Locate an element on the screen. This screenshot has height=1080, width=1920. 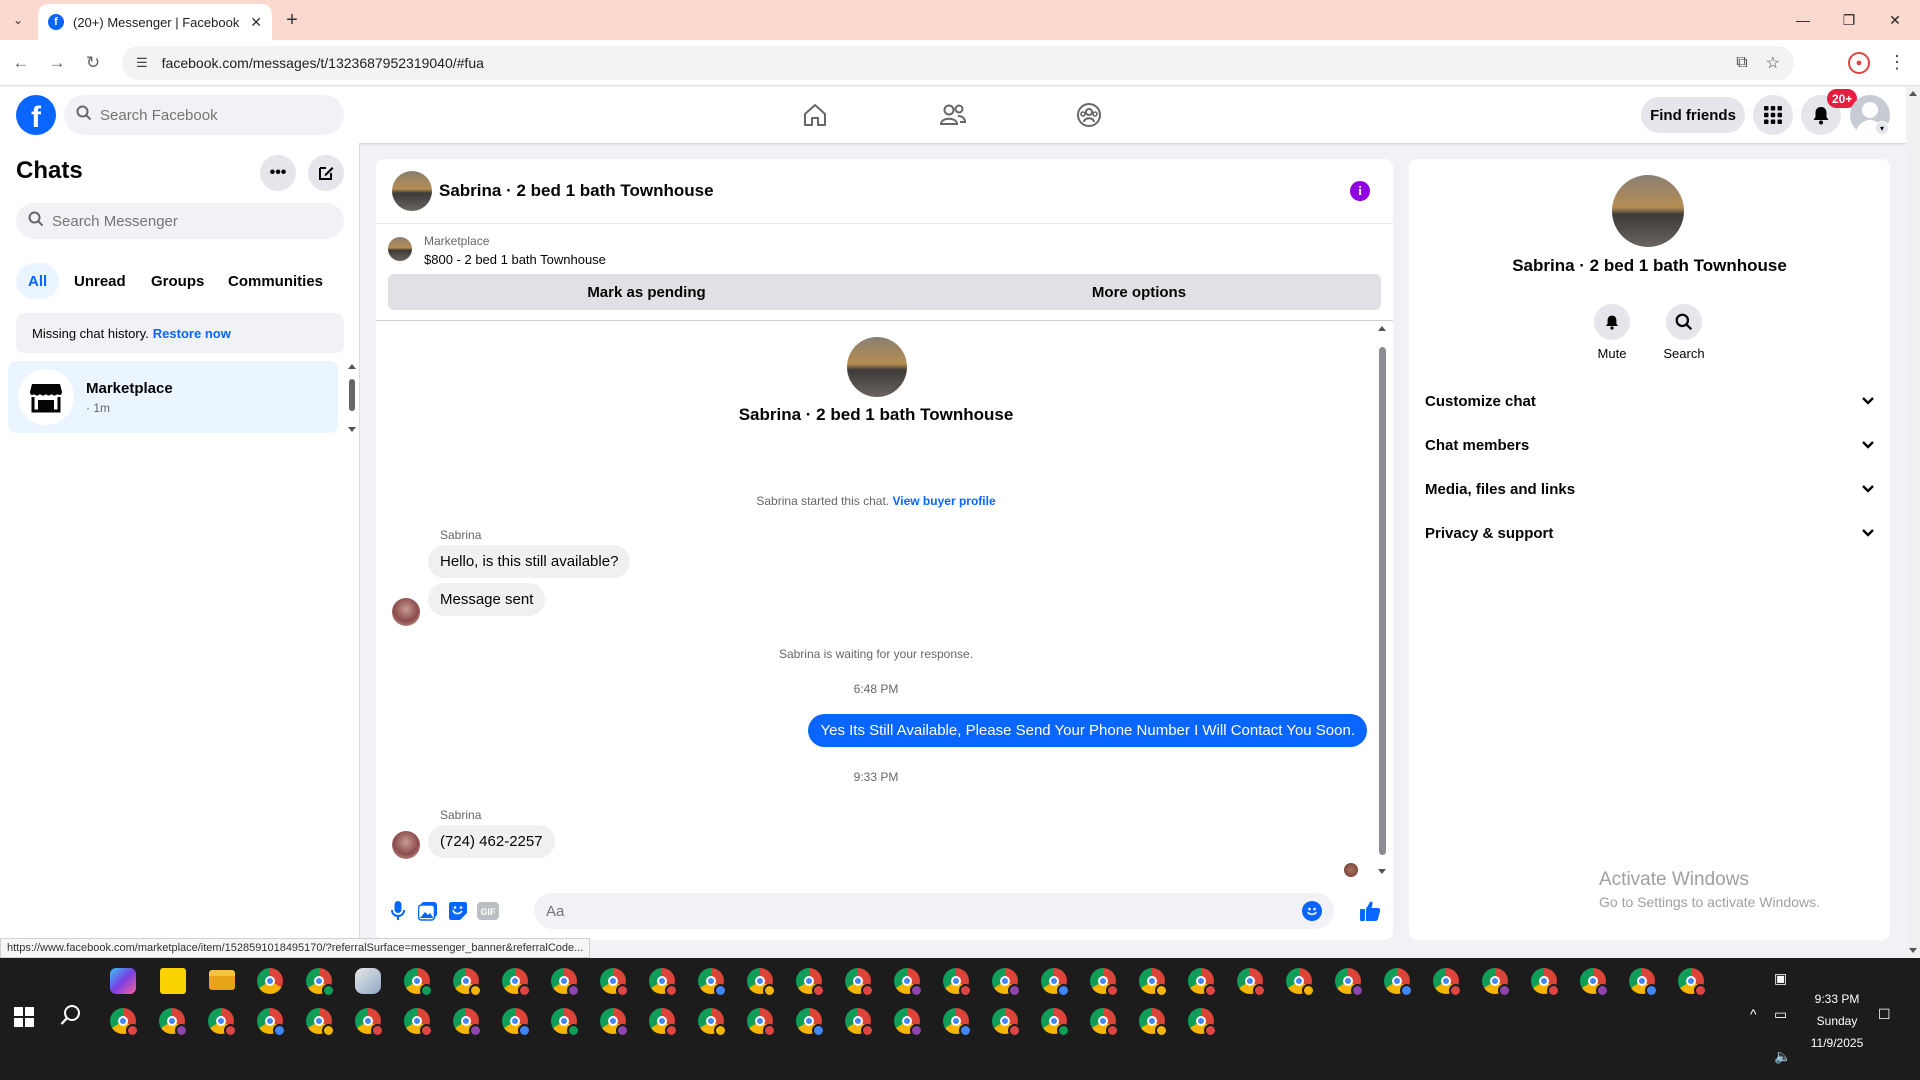
back-icon: ← is located at coordinates (21, 63).